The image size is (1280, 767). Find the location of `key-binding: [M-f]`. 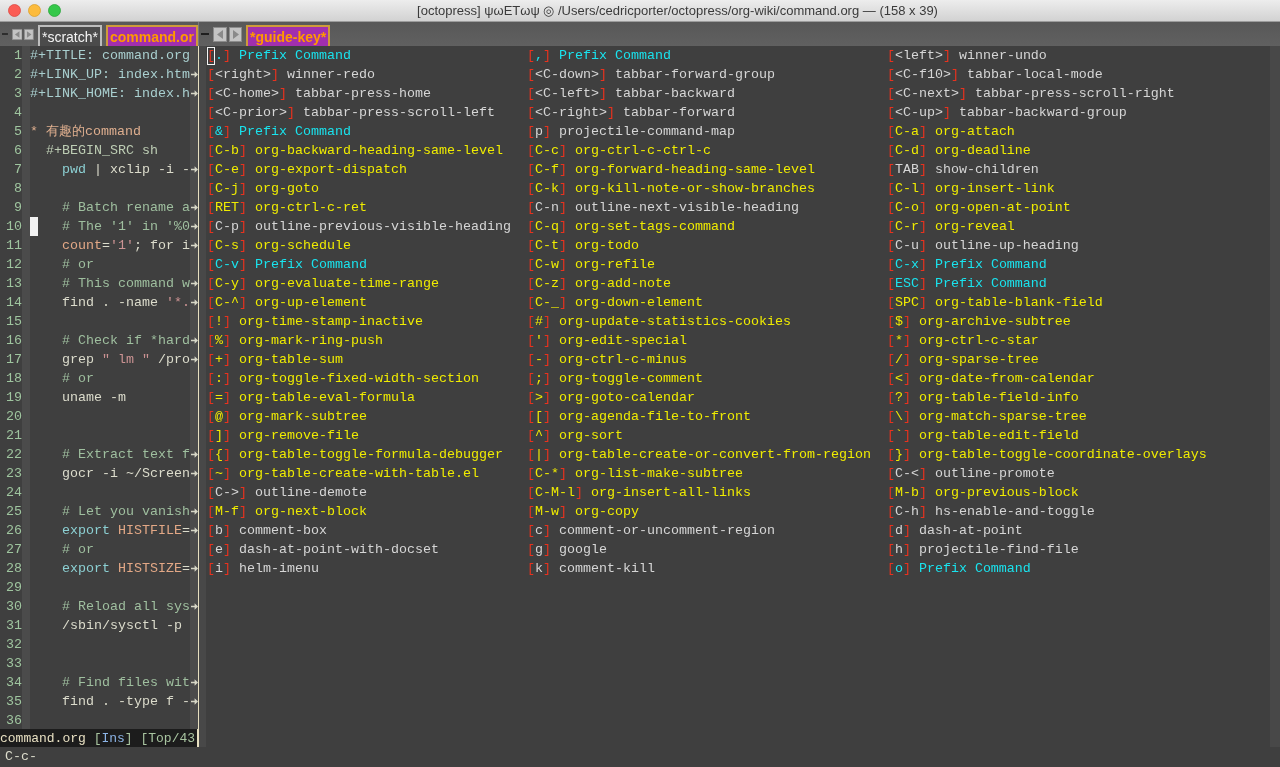

key-binding: [M-f] is located at coordinates (227, 512).